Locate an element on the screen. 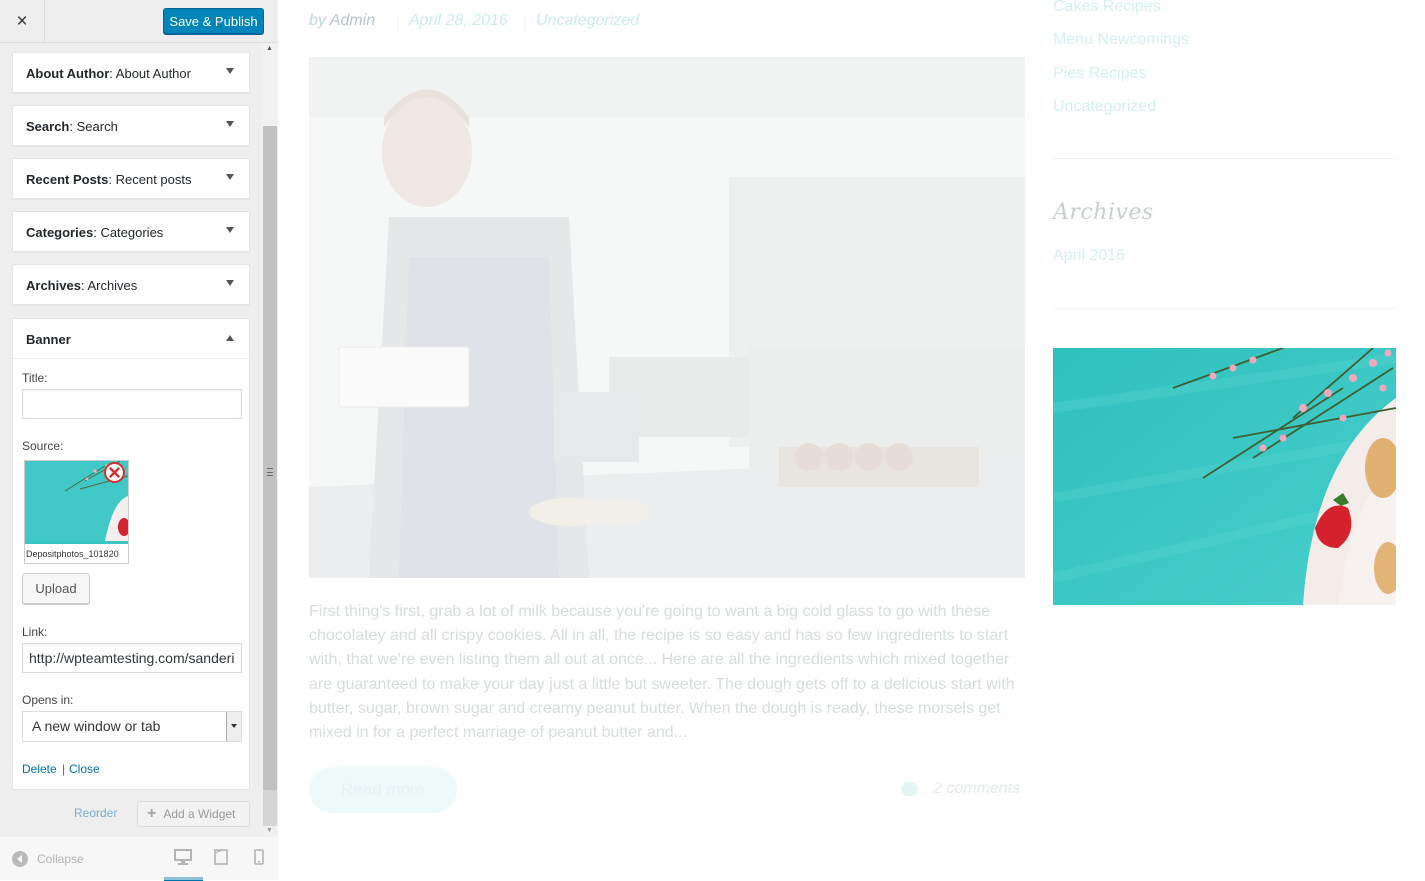  widget-name: About Author is located at coordinates (153, 73).